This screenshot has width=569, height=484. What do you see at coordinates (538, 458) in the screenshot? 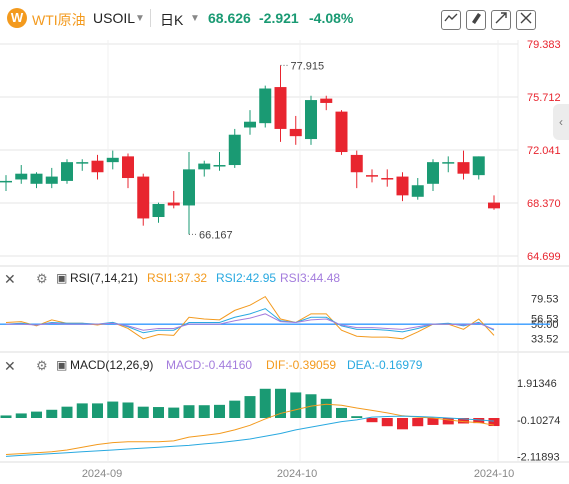
I see `macd-tick-label: -2.11893` at bounding box center [538, 458].